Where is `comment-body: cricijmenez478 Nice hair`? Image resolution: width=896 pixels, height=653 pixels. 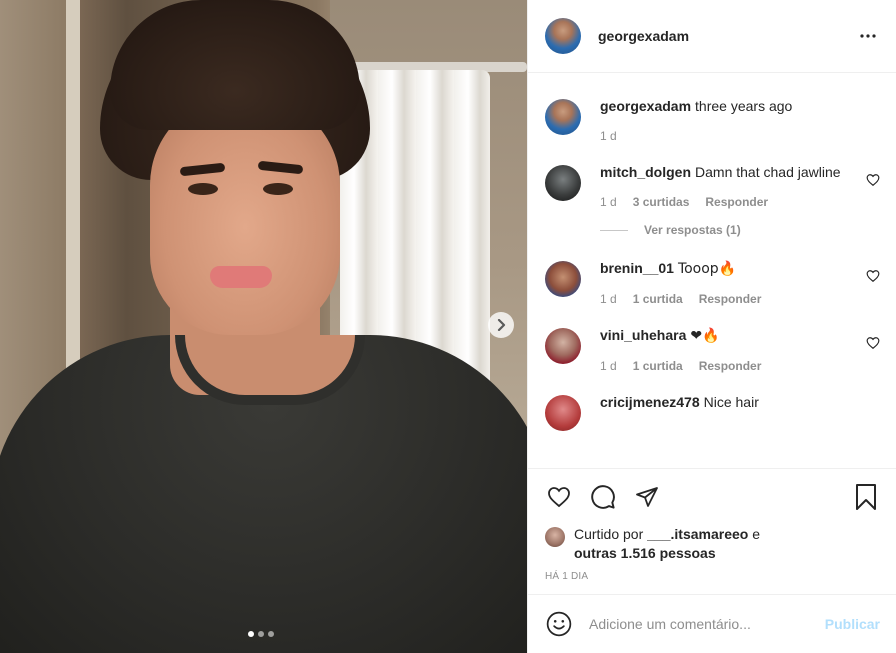 comment-body: cricijmenez478 Nice hair is located at coordinates (740, 410).